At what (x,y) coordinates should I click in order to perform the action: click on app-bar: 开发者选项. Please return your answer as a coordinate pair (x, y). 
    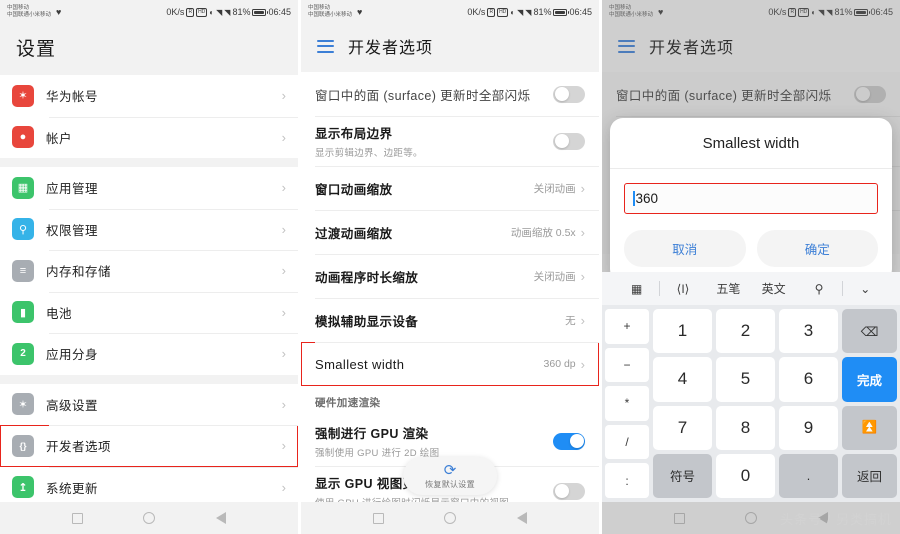
    Looking at the image, I should click on (450, 48).